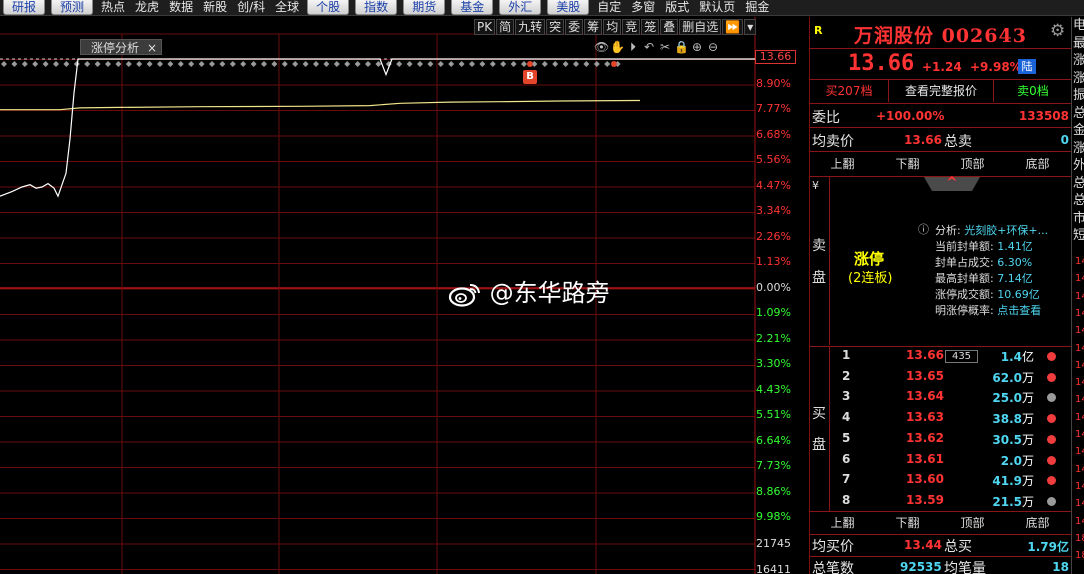  What do you see at coordinates (147, 7) in the screenshot?
I see `menu-item: 龙虎` at bounding box center [147, 7].